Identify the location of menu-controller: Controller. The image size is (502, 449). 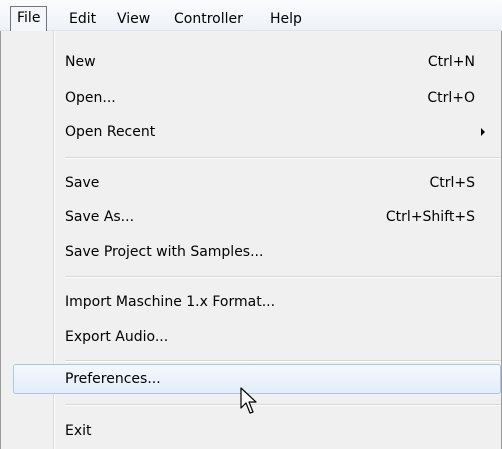
(208, 19).